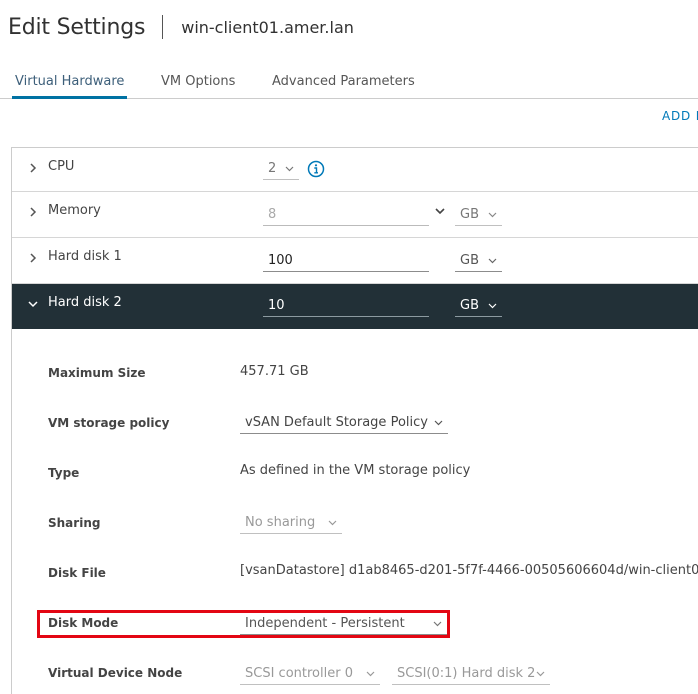 The image size is (698, 694). I want to click on disk-mode-highlight-box, so click(243, 624).